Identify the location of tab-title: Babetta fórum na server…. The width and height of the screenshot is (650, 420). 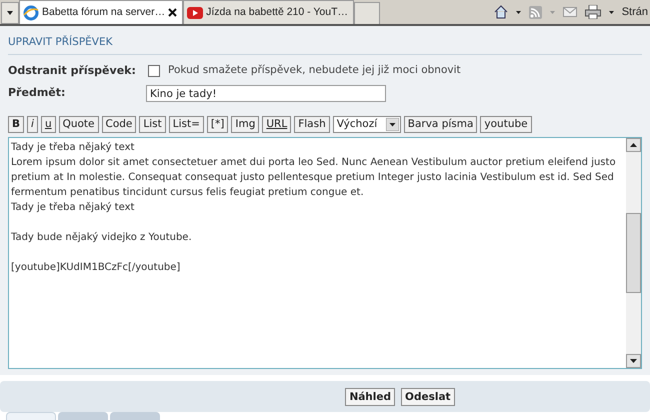
(104, 12).